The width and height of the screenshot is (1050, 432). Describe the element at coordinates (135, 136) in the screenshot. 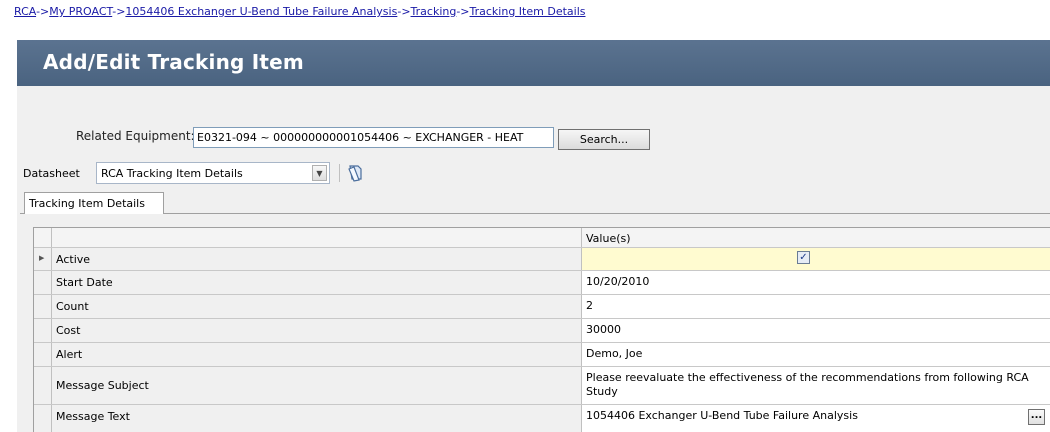

I see `related-equipment-label: Related Equipment:` at that location.